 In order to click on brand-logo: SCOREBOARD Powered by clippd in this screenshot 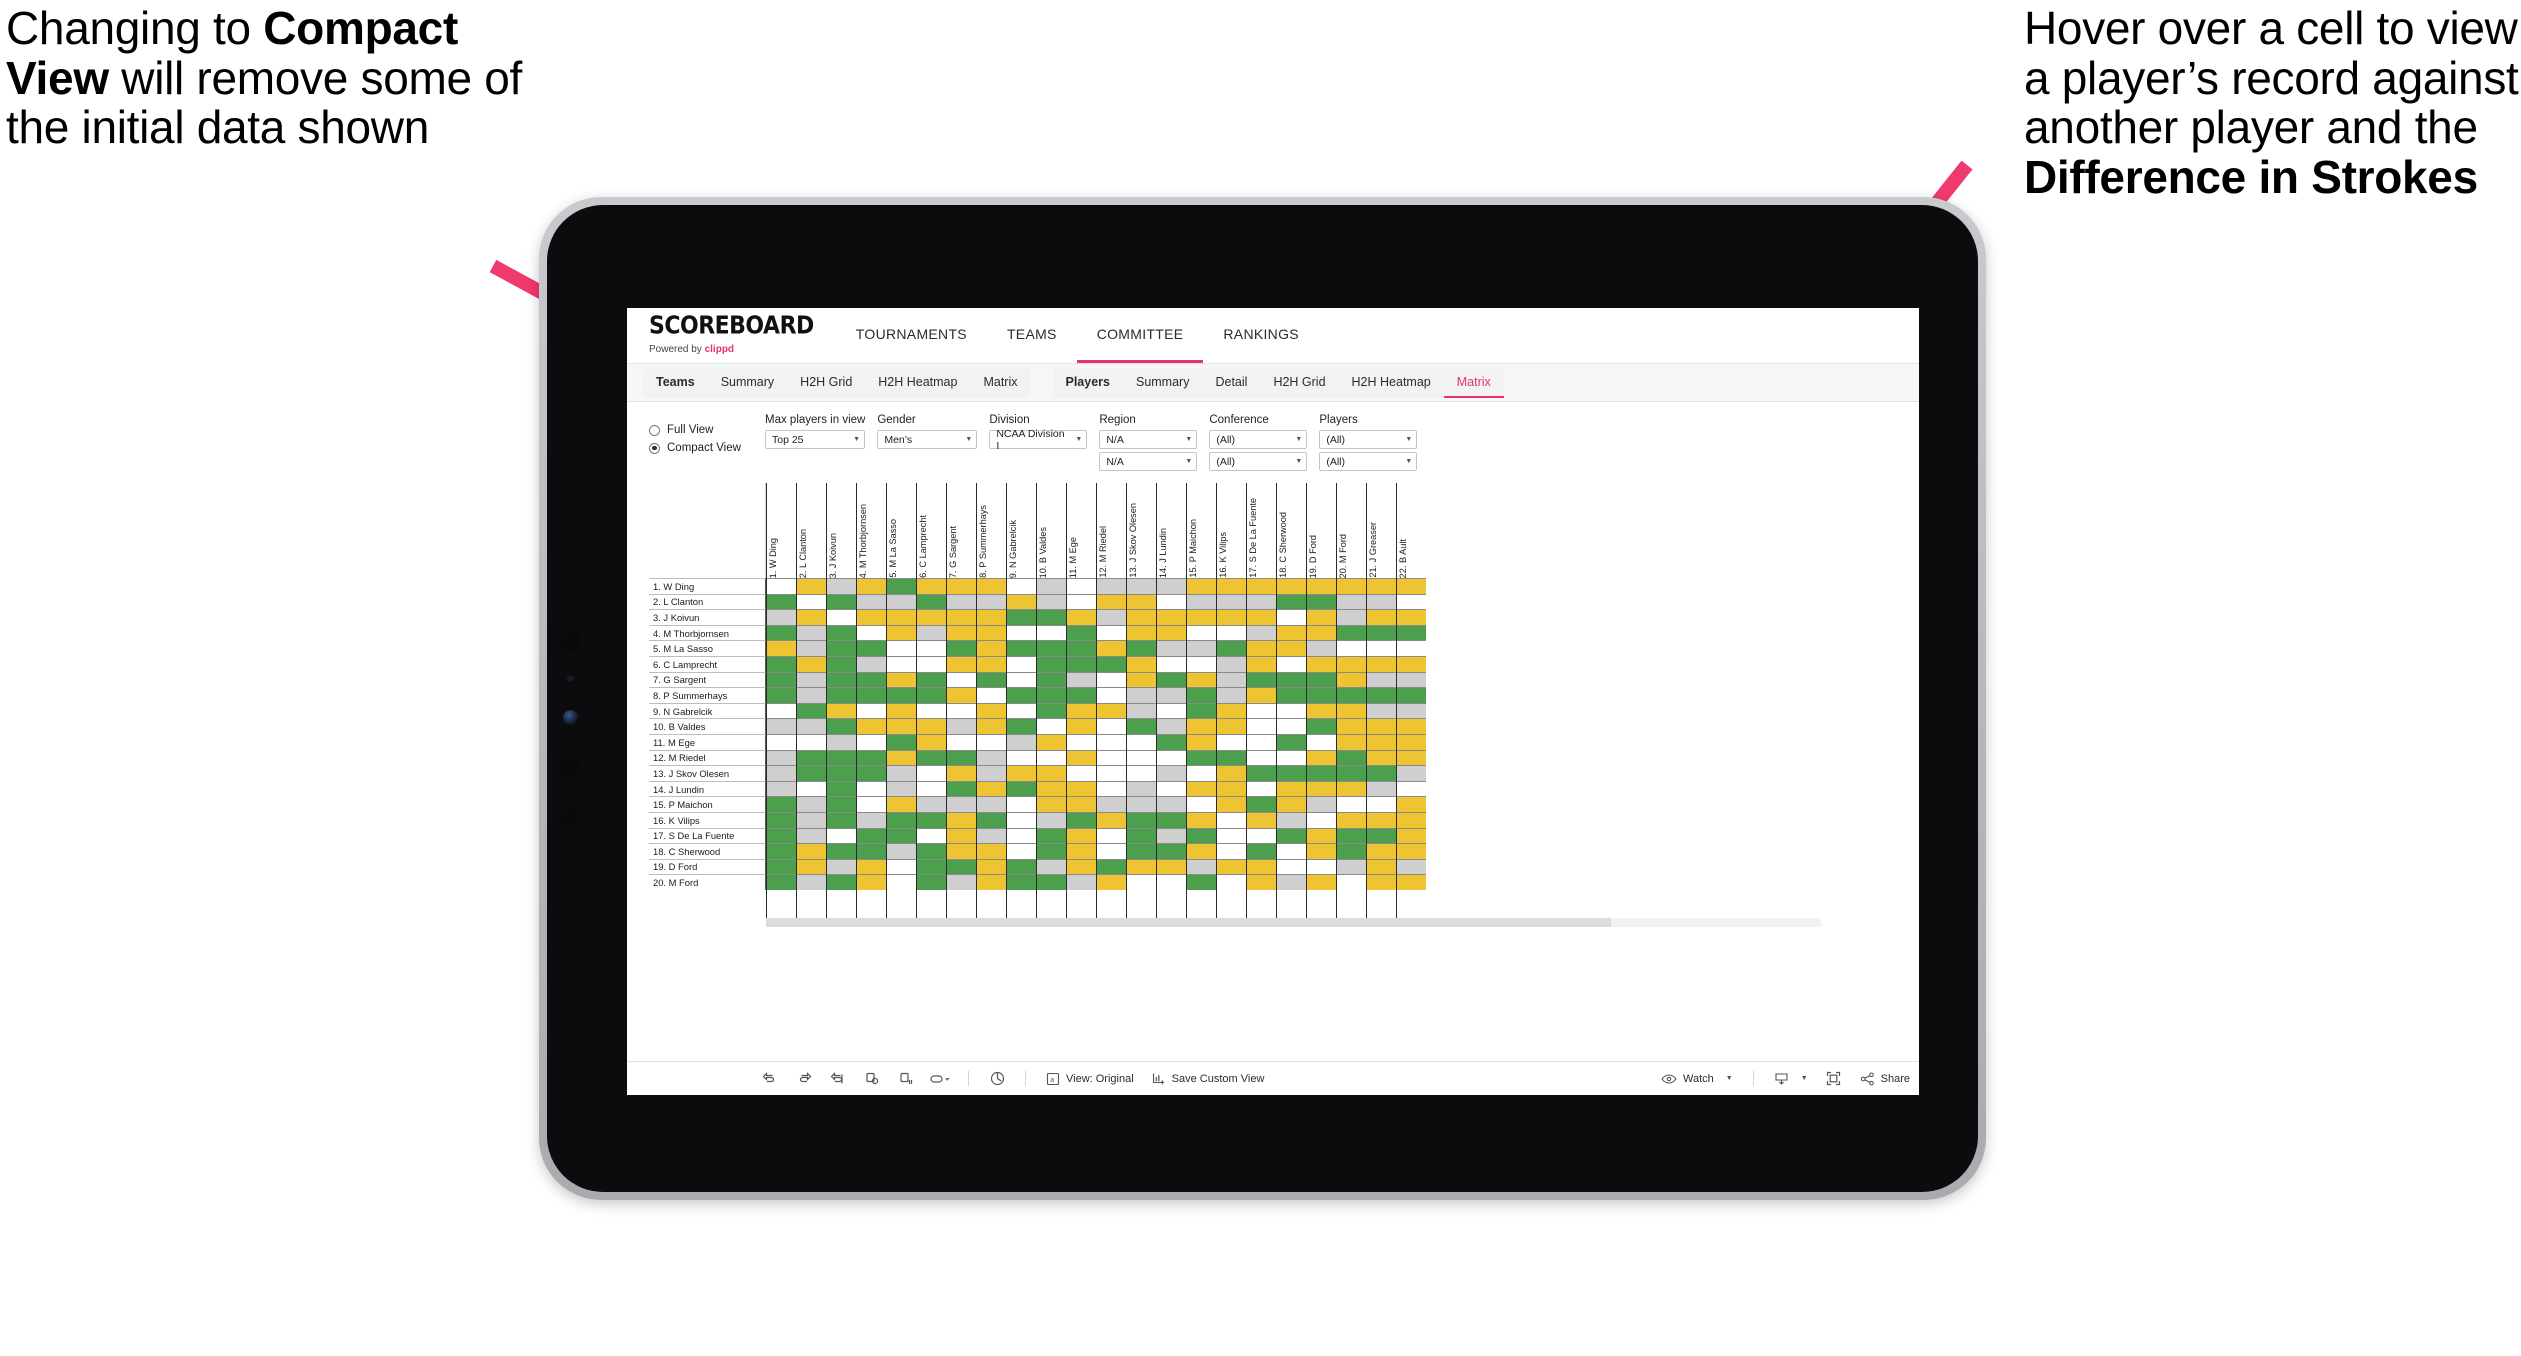, I will do `click(742, 335)`.